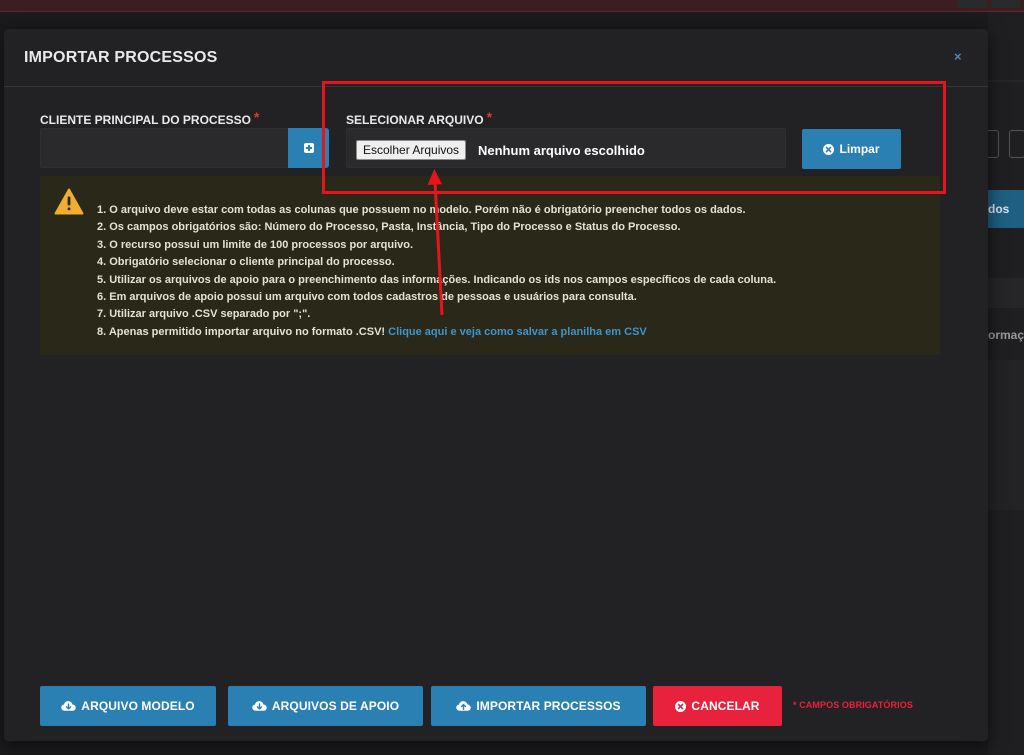 The height and width of the screenshot is (755, 1024). What do you see at coordinates (138, 706) in the screenshot?
I see `model-file-button-label: ARQUIVO MODELO` at bounding box center [138, 706].